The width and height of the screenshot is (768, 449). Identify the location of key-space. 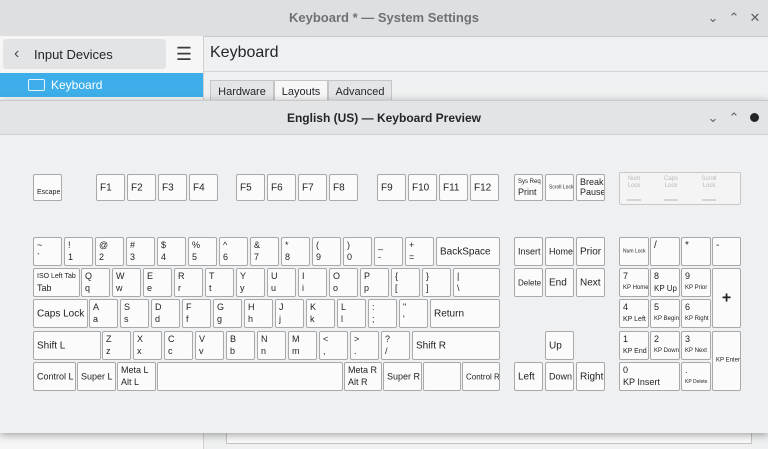
(250, 376).